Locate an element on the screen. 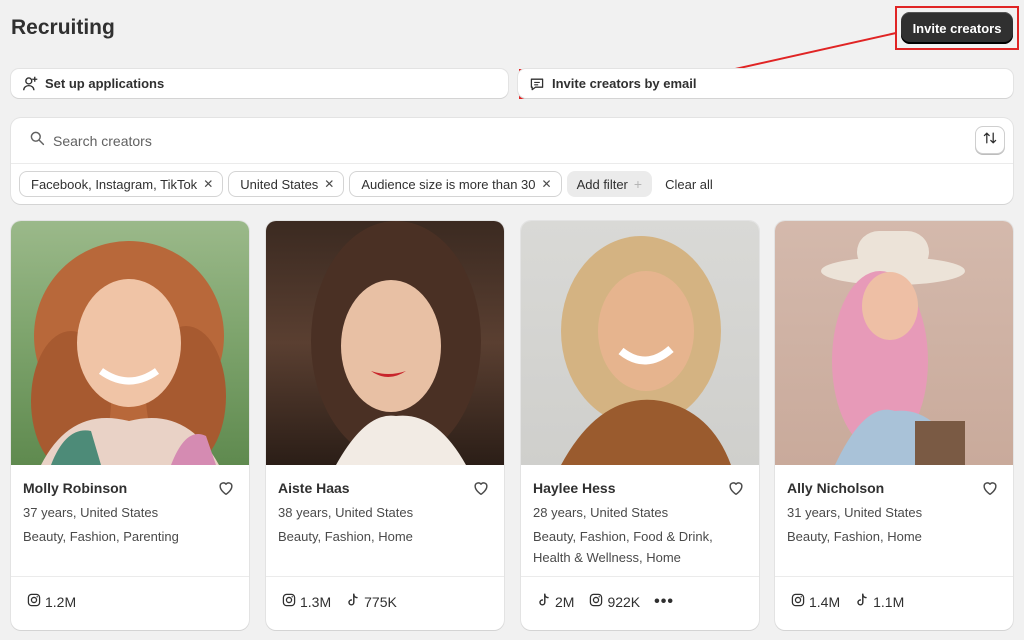 The width and height of the screenshot is (1024, 640). filter-chip-label: Audience size is more than 30 is located at coordinates (448, 184).